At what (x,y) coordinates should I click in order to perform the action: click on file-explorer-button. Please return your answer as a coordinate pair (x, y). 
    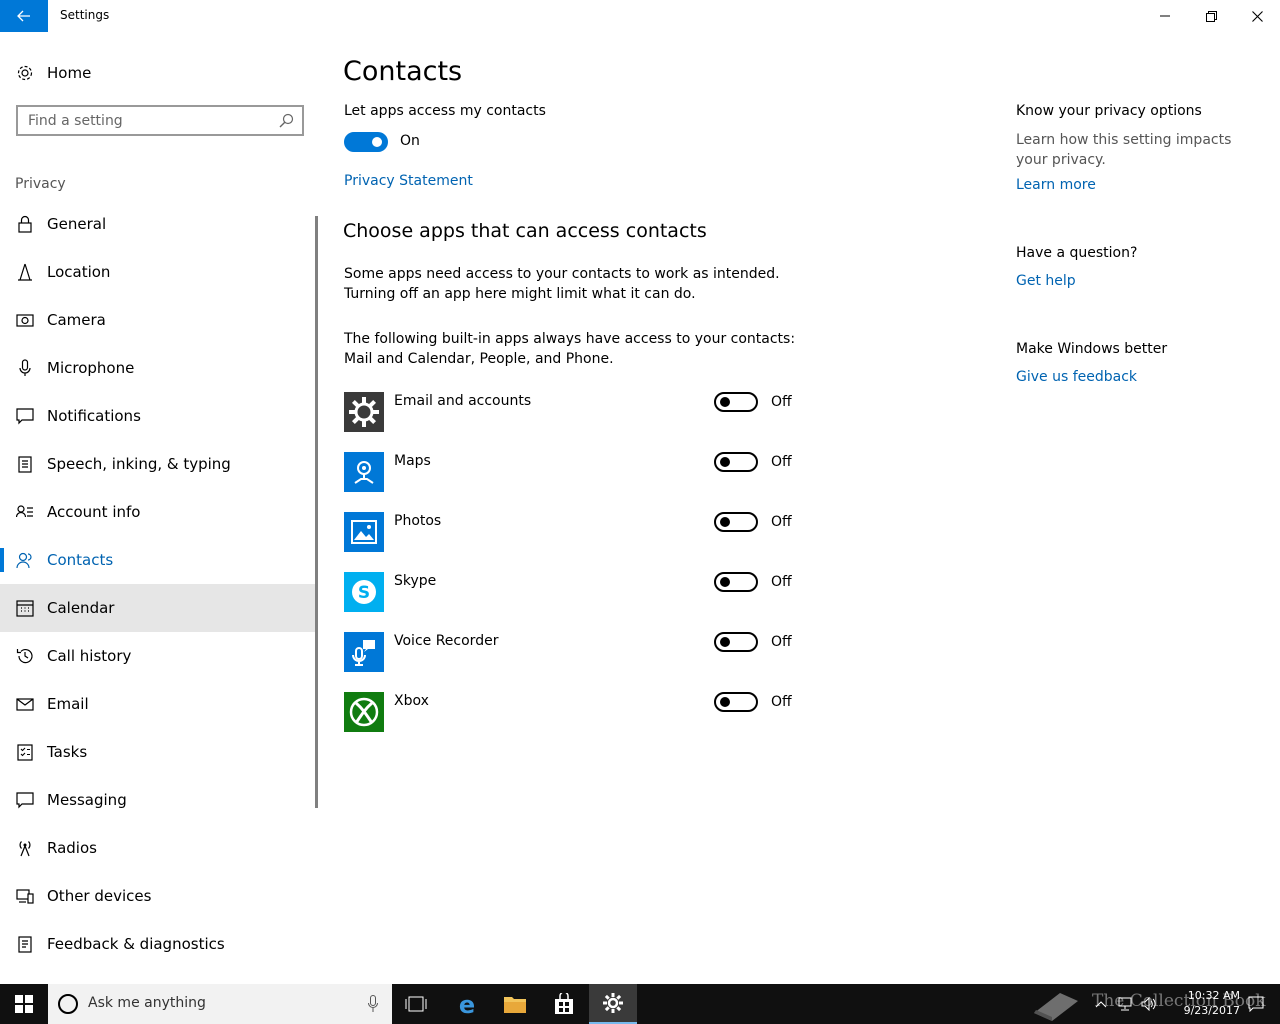
    Looking at the image, I should click on (515, 1004).